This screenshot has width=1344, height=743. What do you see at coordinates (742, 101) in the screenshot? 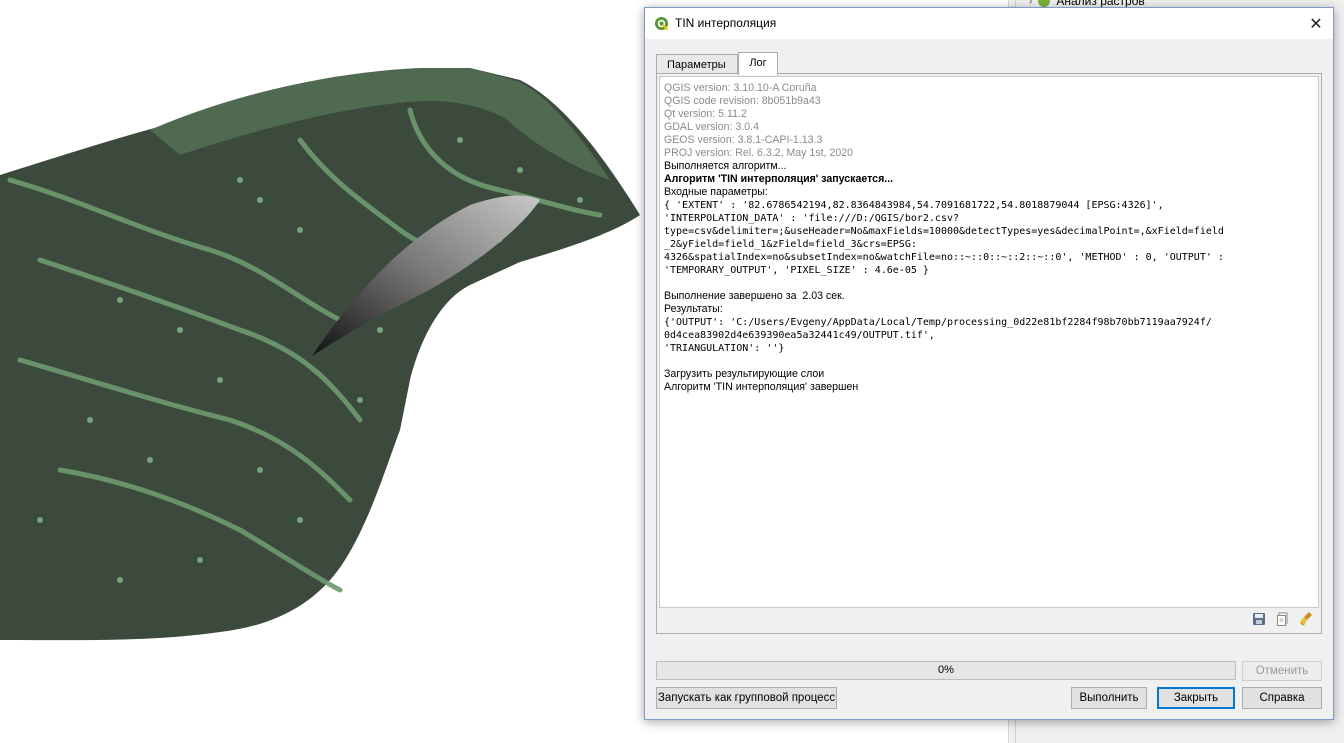
I see `log-line: QGIS code revision: 8b051b9a43` at bounding box center [742, 101].